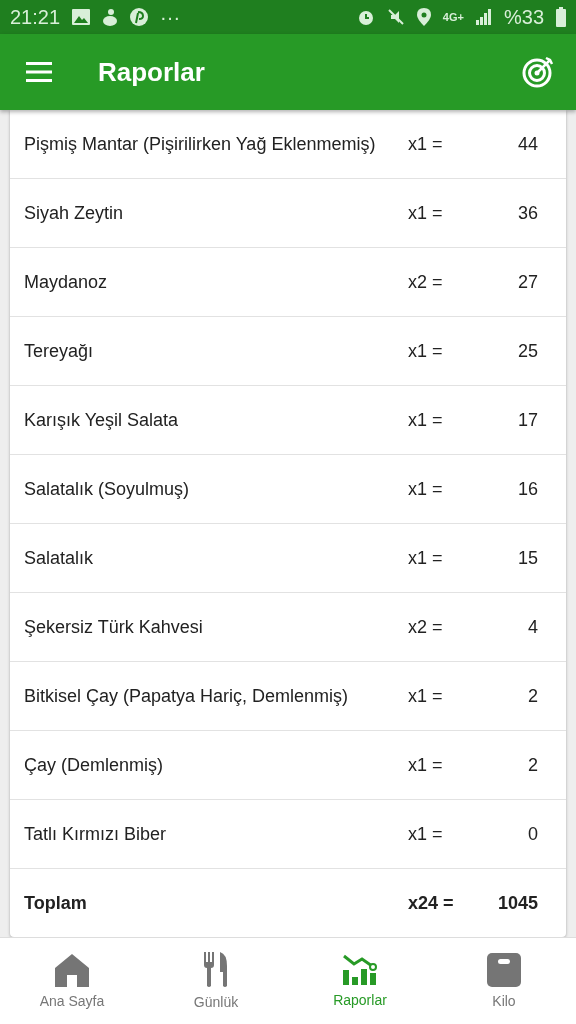  Describe the element at coordinates (200, 144) in the screenshot. I see `food-name: Pişmiş Mantar (Pişirilirken Yağ Eklenmemiş)` at that location.